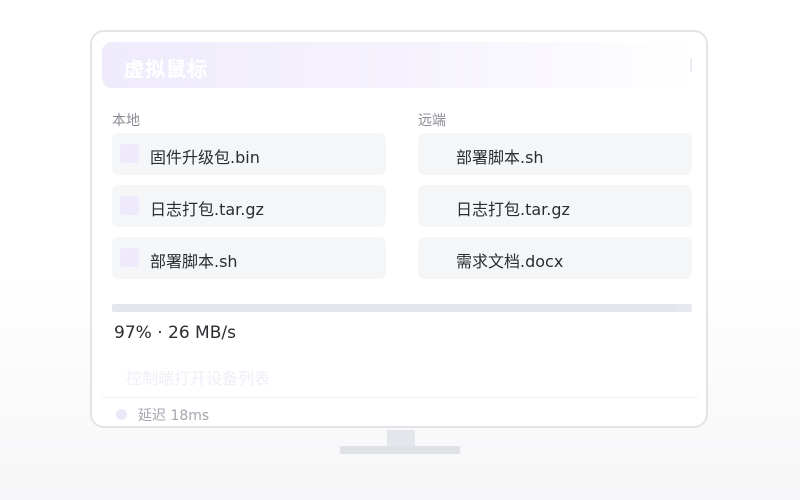  Describe the element at coordinates (126, 121) in the screenshot. I see `local-column-label: 本地` at that location.